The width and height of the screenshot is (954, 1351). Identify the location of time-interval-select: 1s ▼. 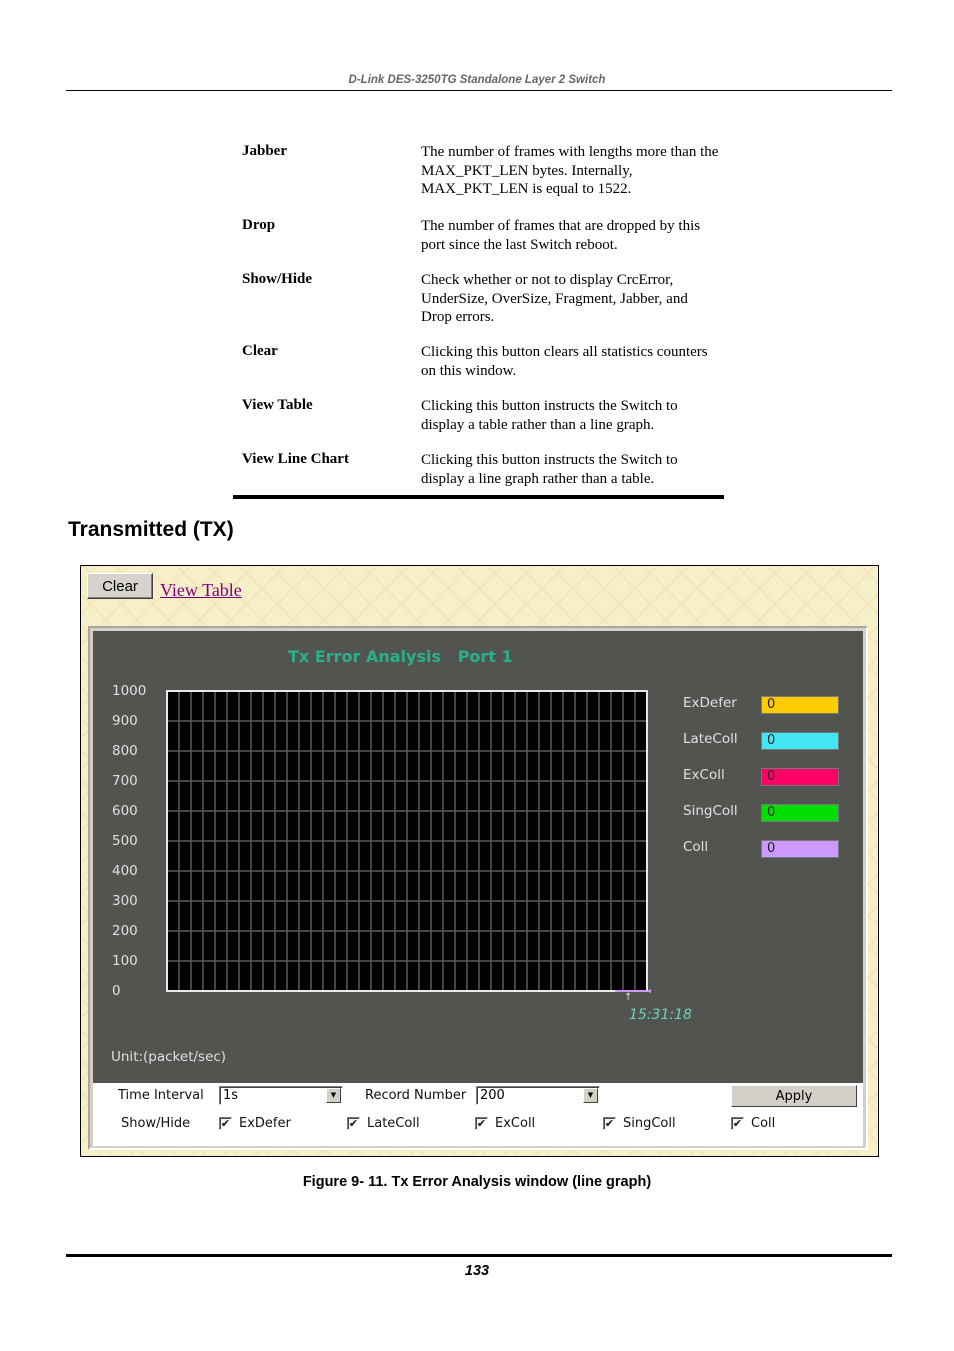
(281, 1095).